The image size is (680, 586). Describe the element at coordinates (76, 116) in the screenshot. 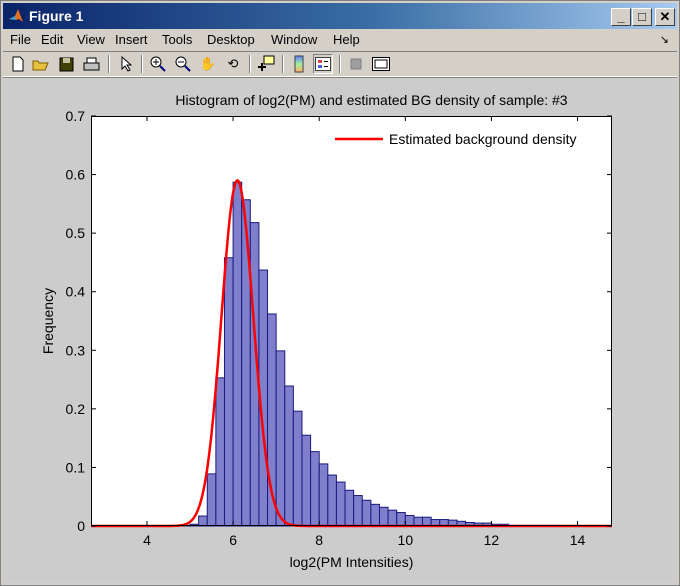

I see `y-tick-label: 0.7` at that location.